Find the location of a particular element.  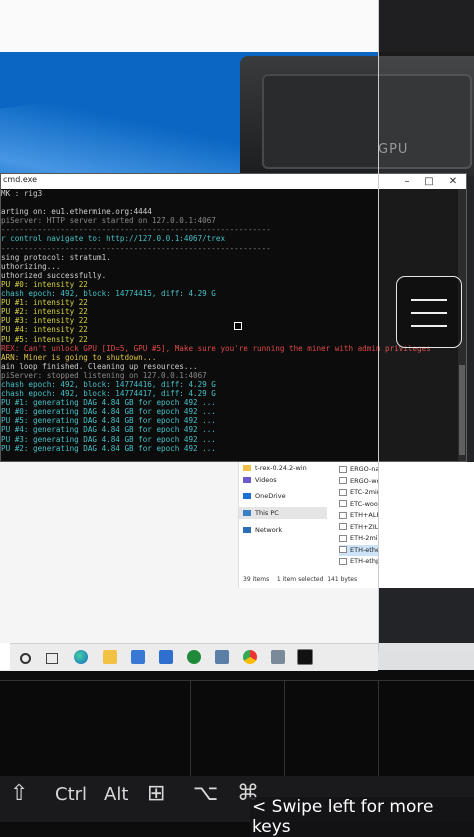

ctrl-key: Ctrl is located at coordinates (71, 794).